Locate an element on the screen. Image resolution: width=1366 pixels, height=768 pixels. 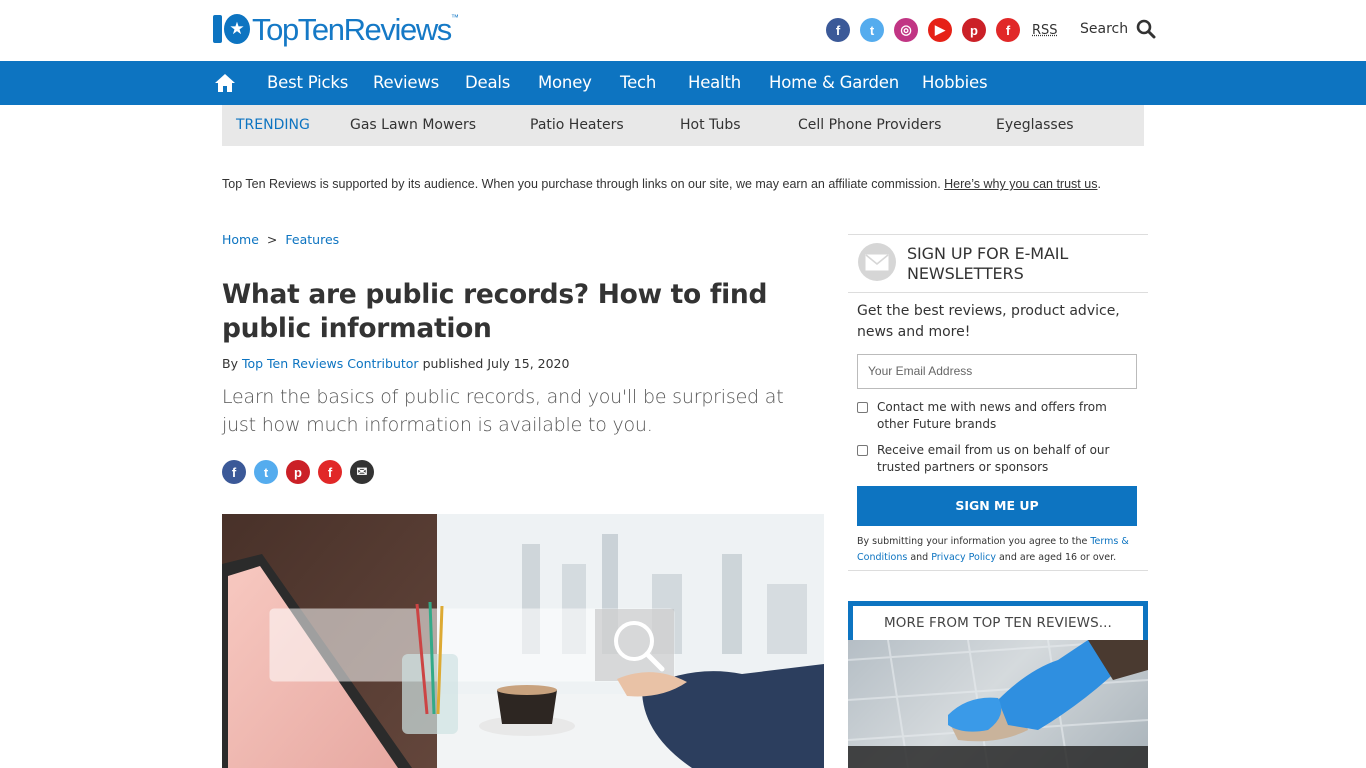
sign-me-up-button: SIGN ME UP is located at coordinates (997, 506).